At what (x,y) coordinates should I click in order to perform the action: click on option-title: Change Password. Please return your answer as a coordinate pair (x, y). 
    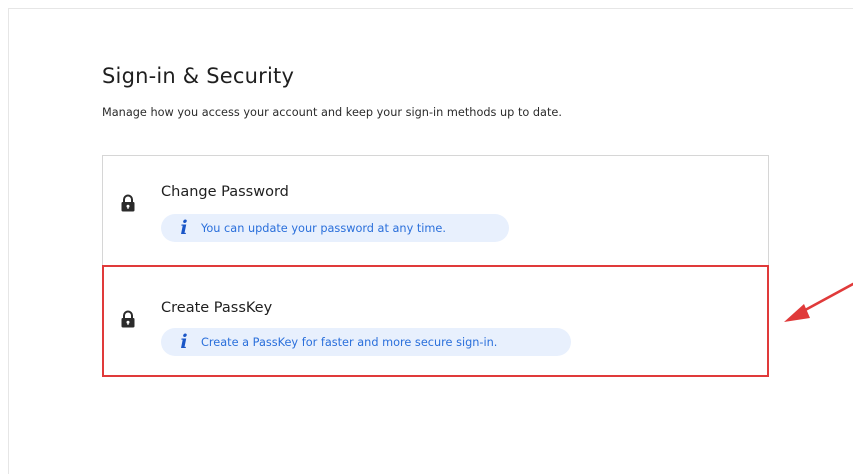
    Looking at the image, I should click on (225, 192).